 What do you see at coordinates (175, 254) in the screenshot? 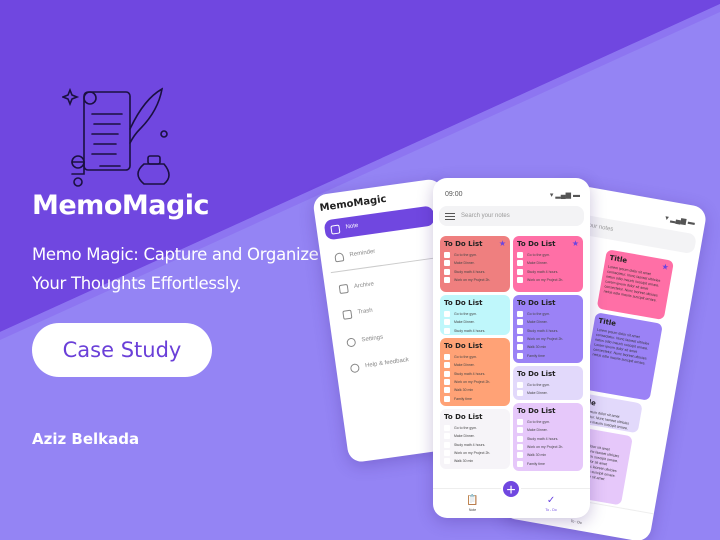
I see `tagline-line-1: Memo Magic: Capture and Organize` at bounding box center [175, 254].